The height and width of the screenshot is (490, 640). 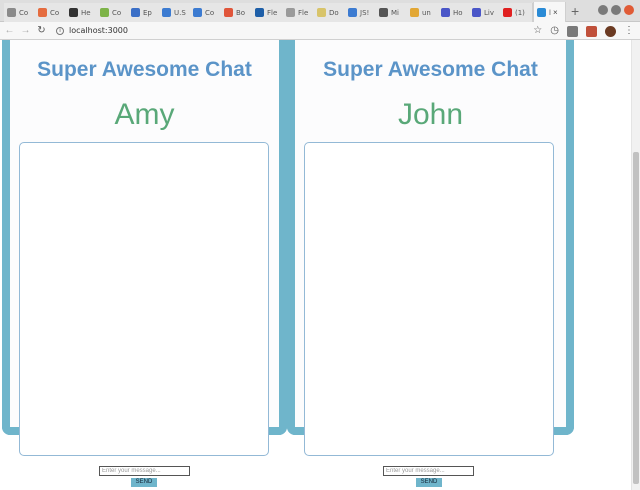 What do you see at coordinates (629, 10) in the screenshot?
I see `close-window-button` at bounding box center [629, 10].